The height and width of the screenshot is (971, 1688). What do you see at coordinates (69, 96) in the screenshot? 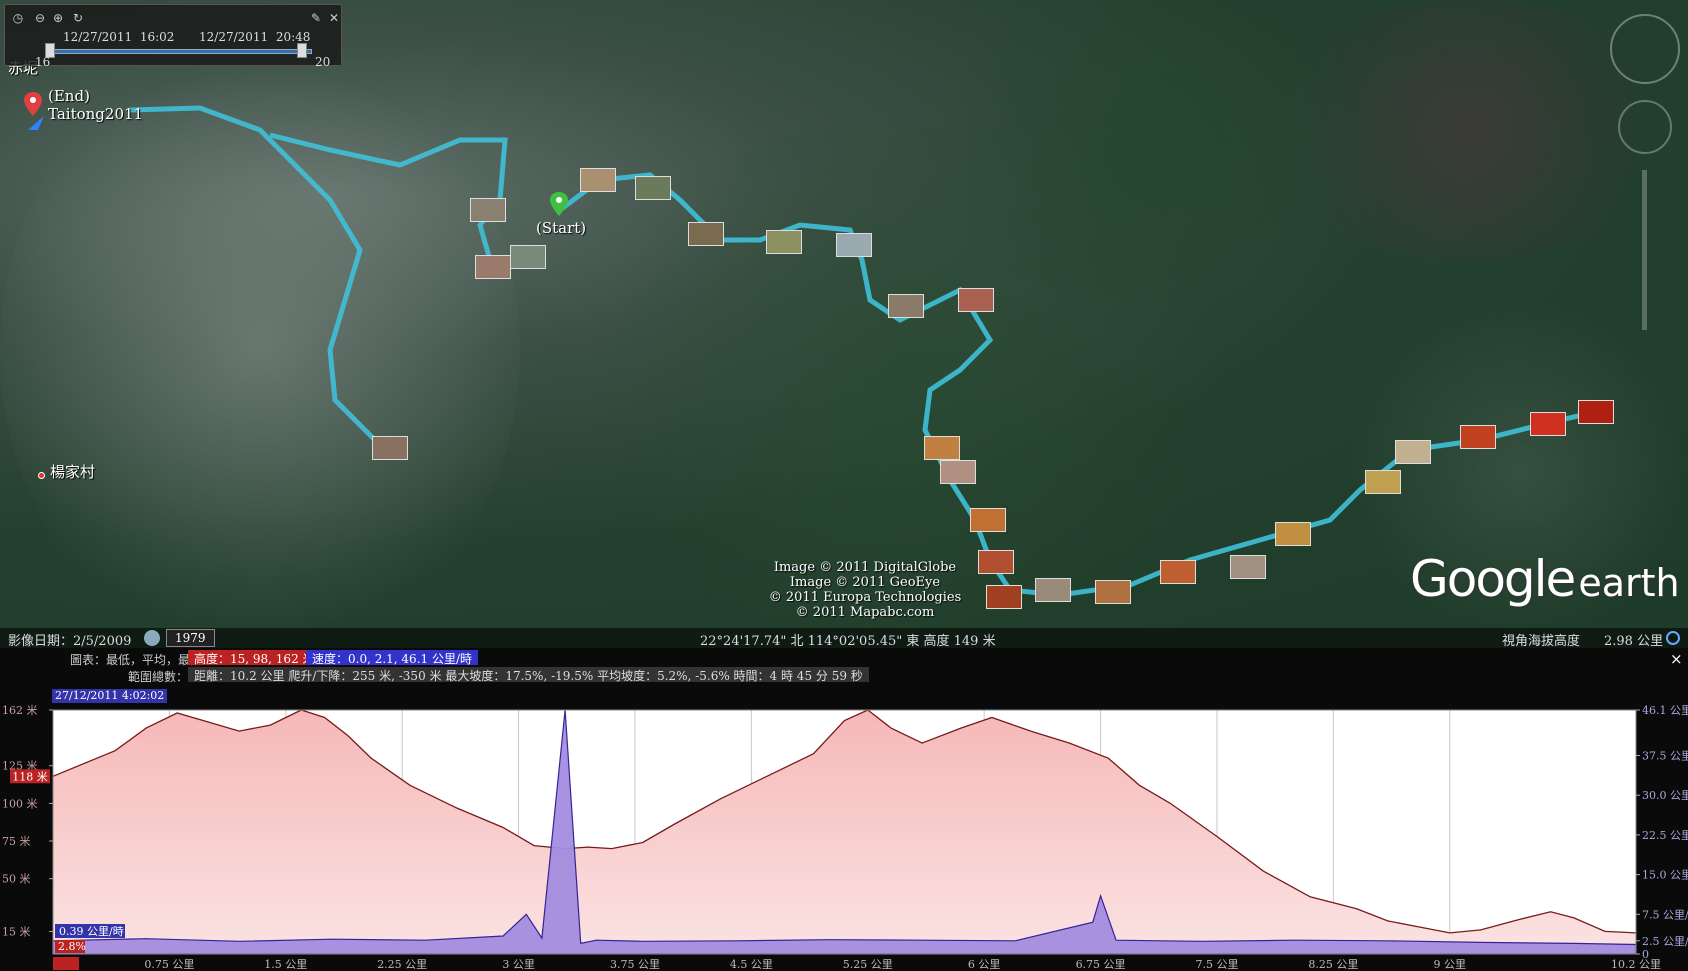
I see `end-label: (End)` at bounding box center [69, 96].